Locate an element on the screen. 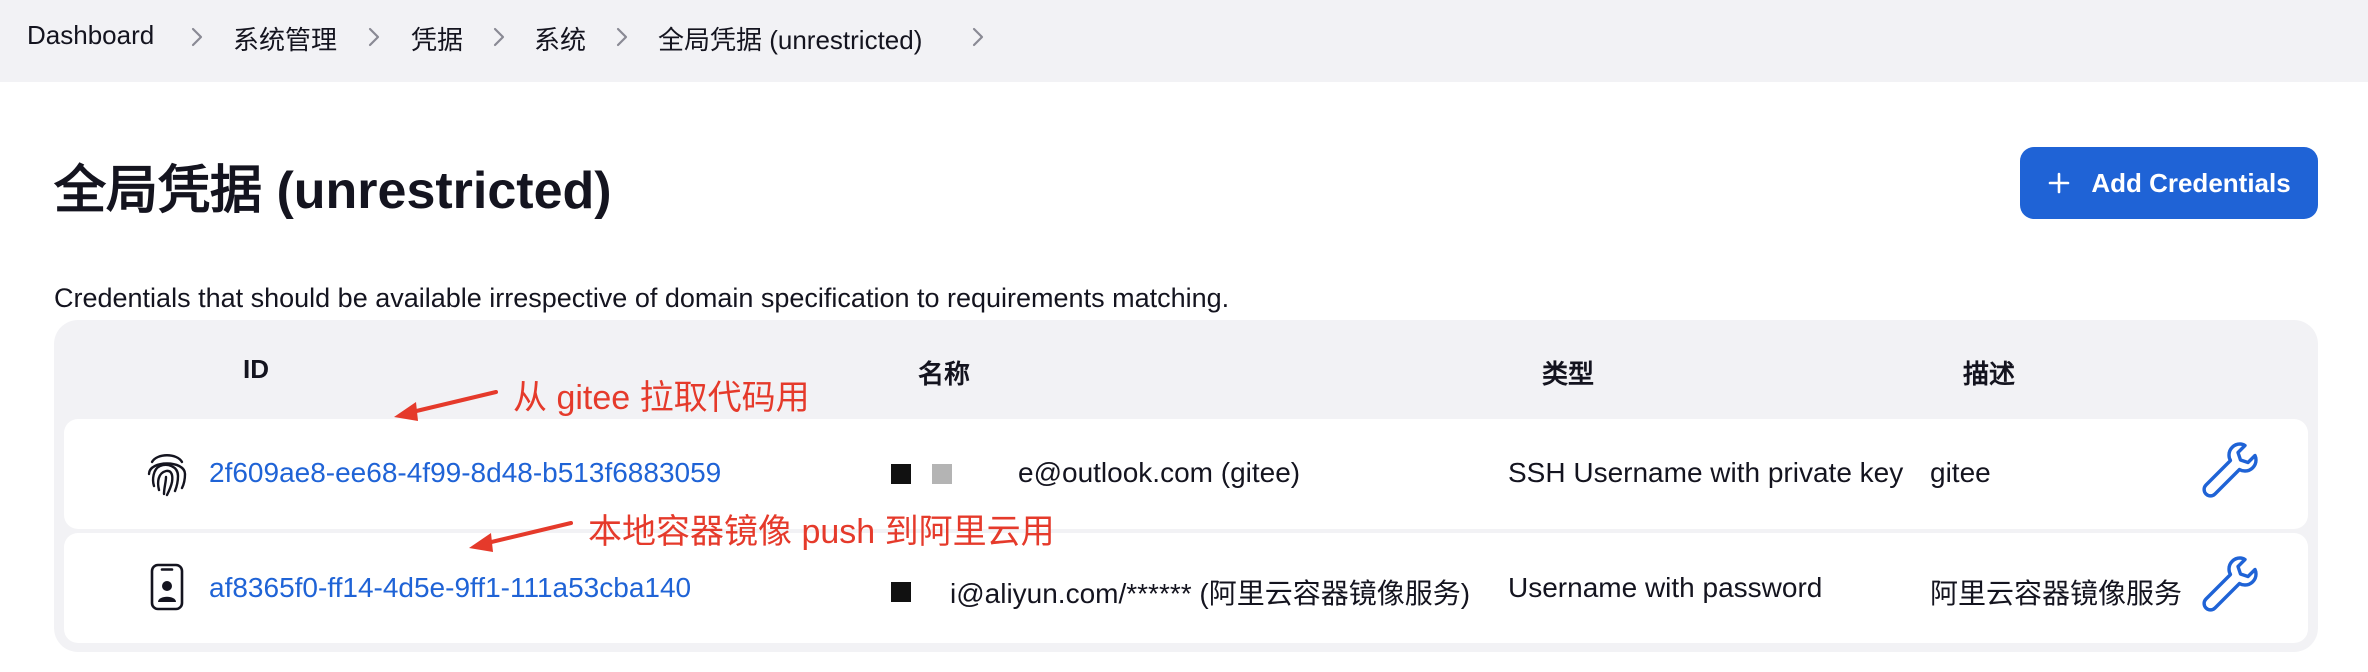 This screenshot has height=672, width=2368. breadcrumb: Dashboard 系统管理 凭据 系统 全局凭据 (unrestricted) is located at coordinates (1184, 41).